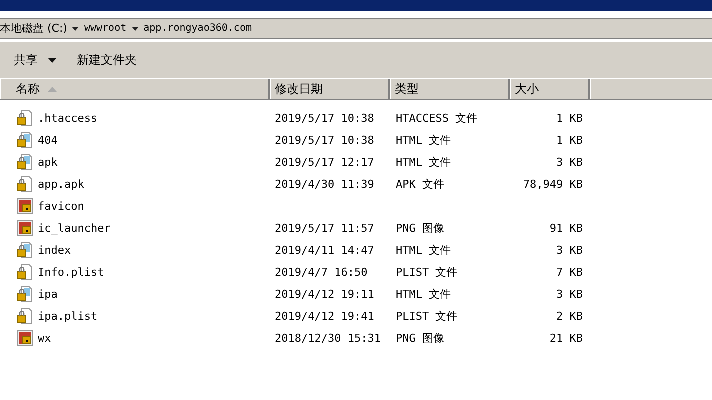 The image size is (712, 400). What do you see at coordinates (34, 28) in the screenshot?
I see `breadcrumb-segment: 本地磁盘 (C:)` at bounding box center [34, 28].